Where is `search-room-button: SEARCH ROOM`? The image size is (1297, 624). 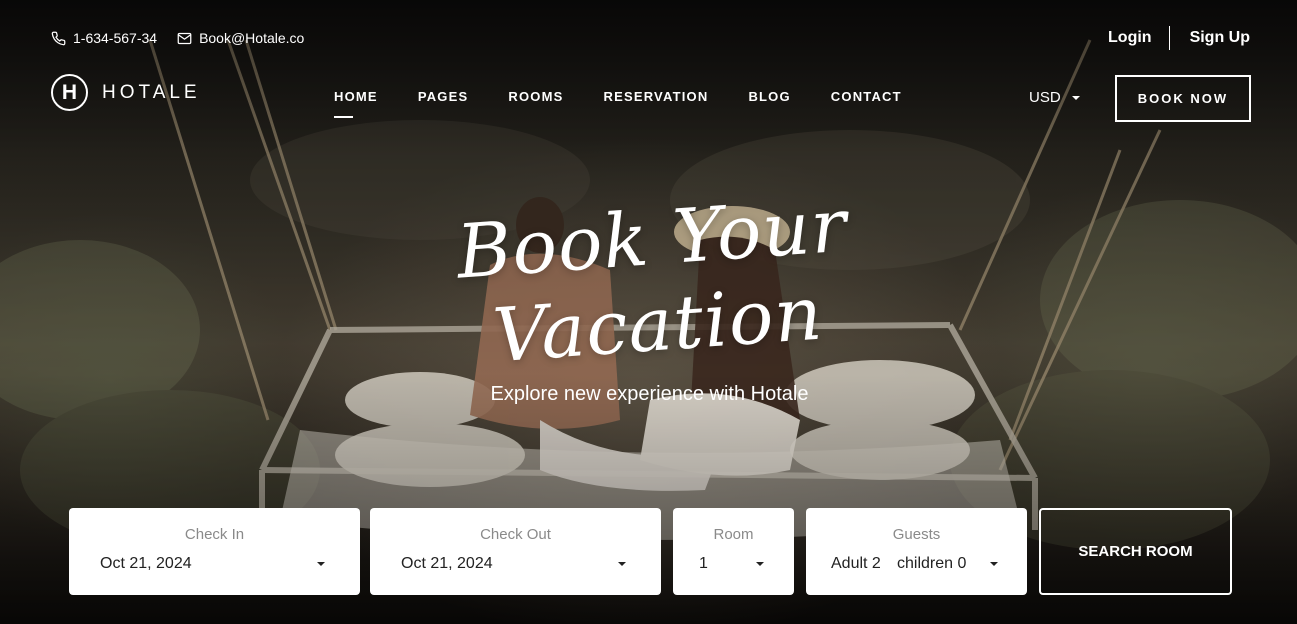 search-room-button: SEARCH ROOM is located at coordinates (1135, 551).